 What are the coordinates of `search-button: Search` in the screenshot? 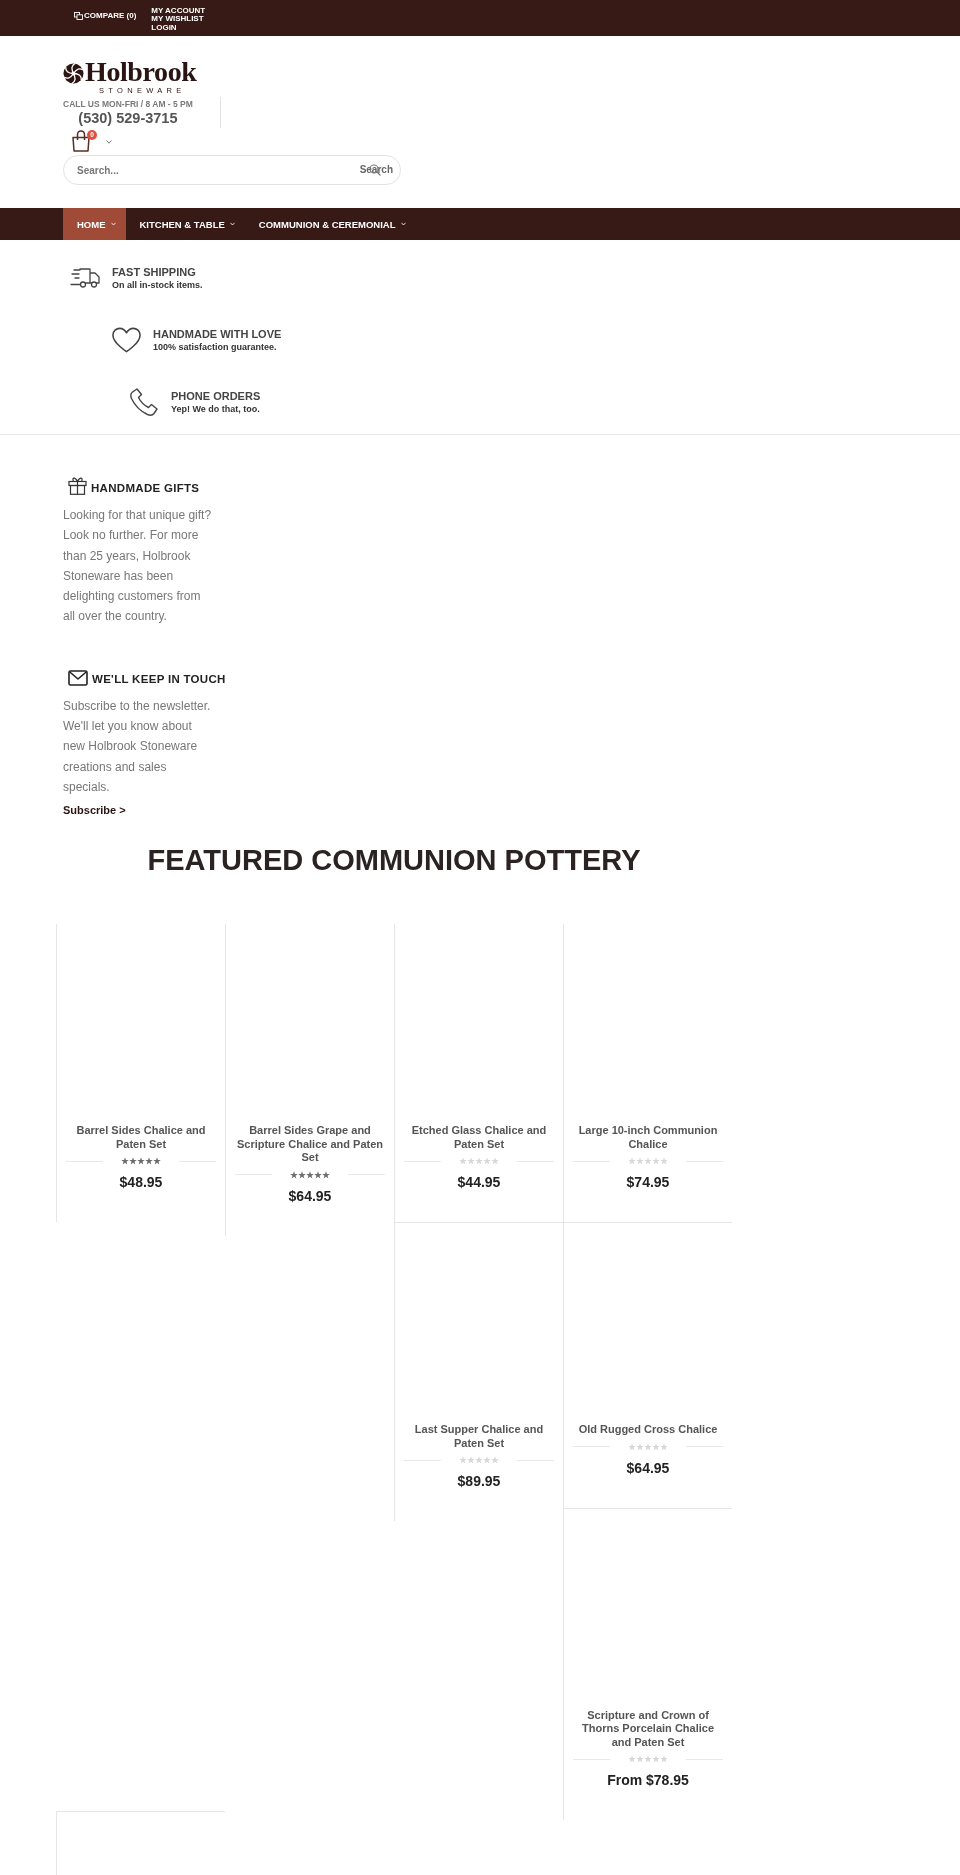 It's located at (376, 170).